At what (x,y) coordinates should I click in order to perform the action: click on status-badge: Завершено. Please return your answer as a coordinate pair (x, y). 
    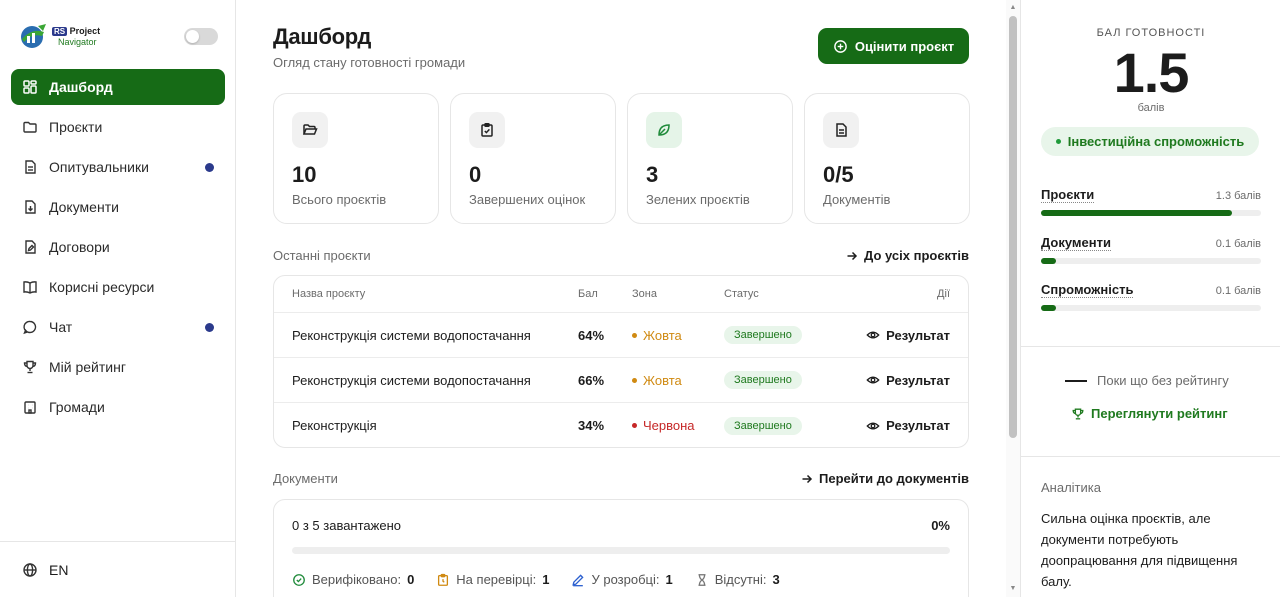
    Looking at the image, I should click on (763, 425).